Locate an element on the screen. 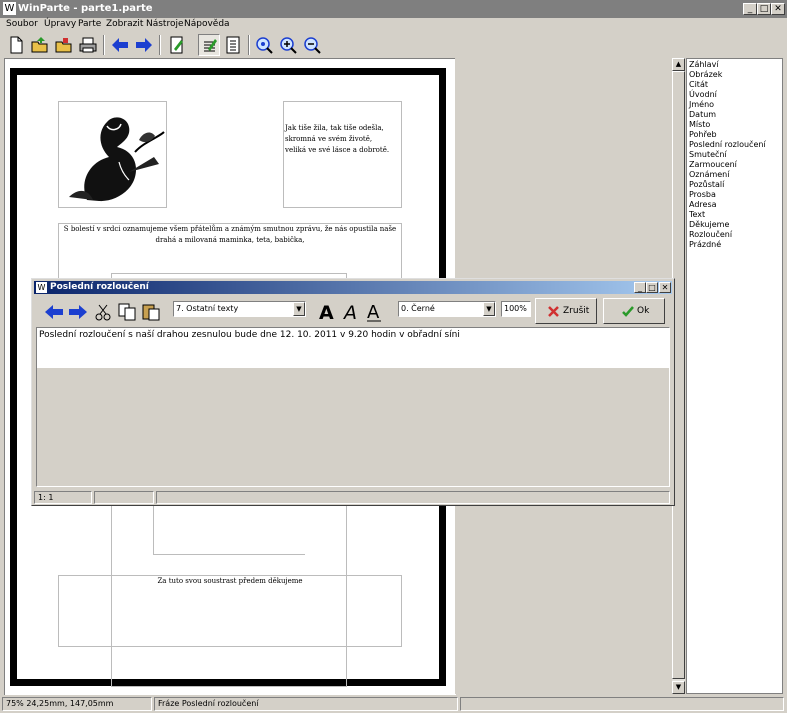 Image resolution: width=787 pixels, height=713 pixels. paste-icon is located at coordinates (151, 312).